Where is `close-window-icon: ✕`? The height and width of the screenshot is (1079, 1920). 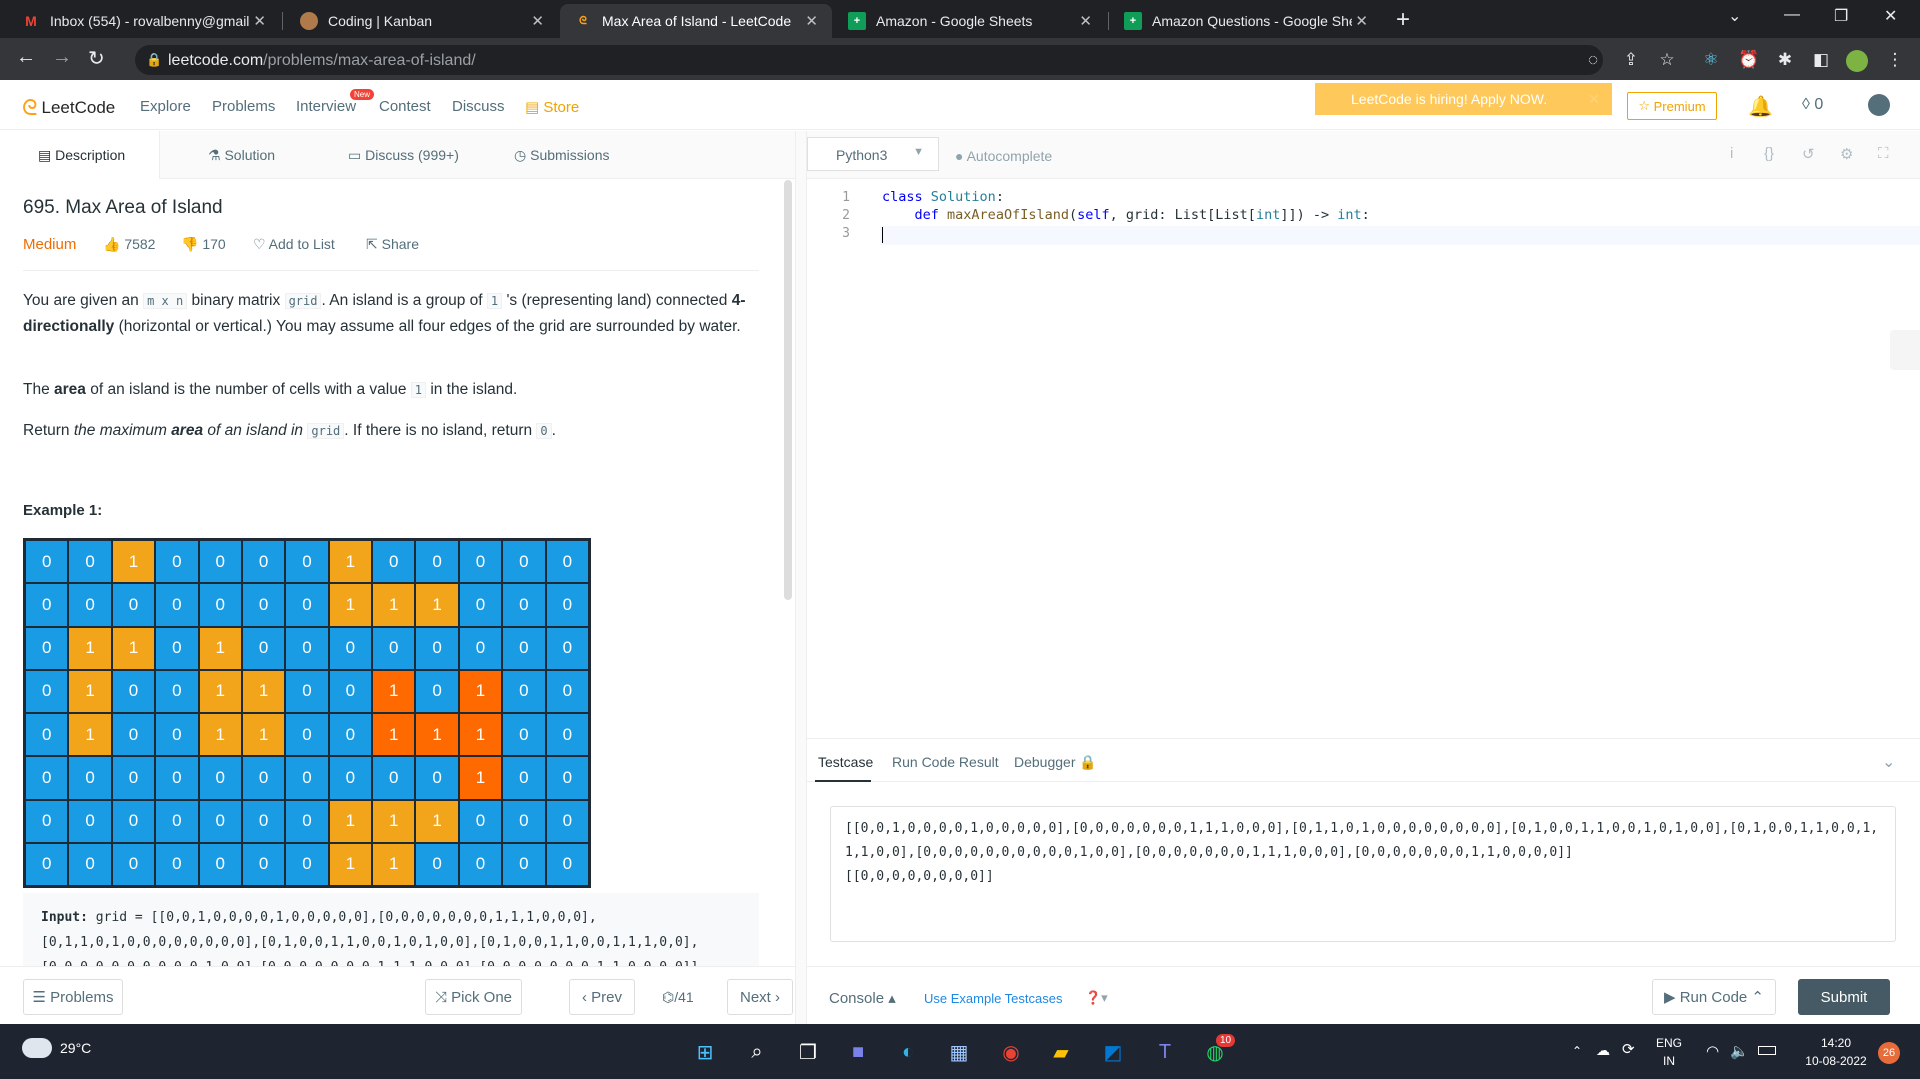
close-window-icon: ✕ is located at coordinates (1890, 16).